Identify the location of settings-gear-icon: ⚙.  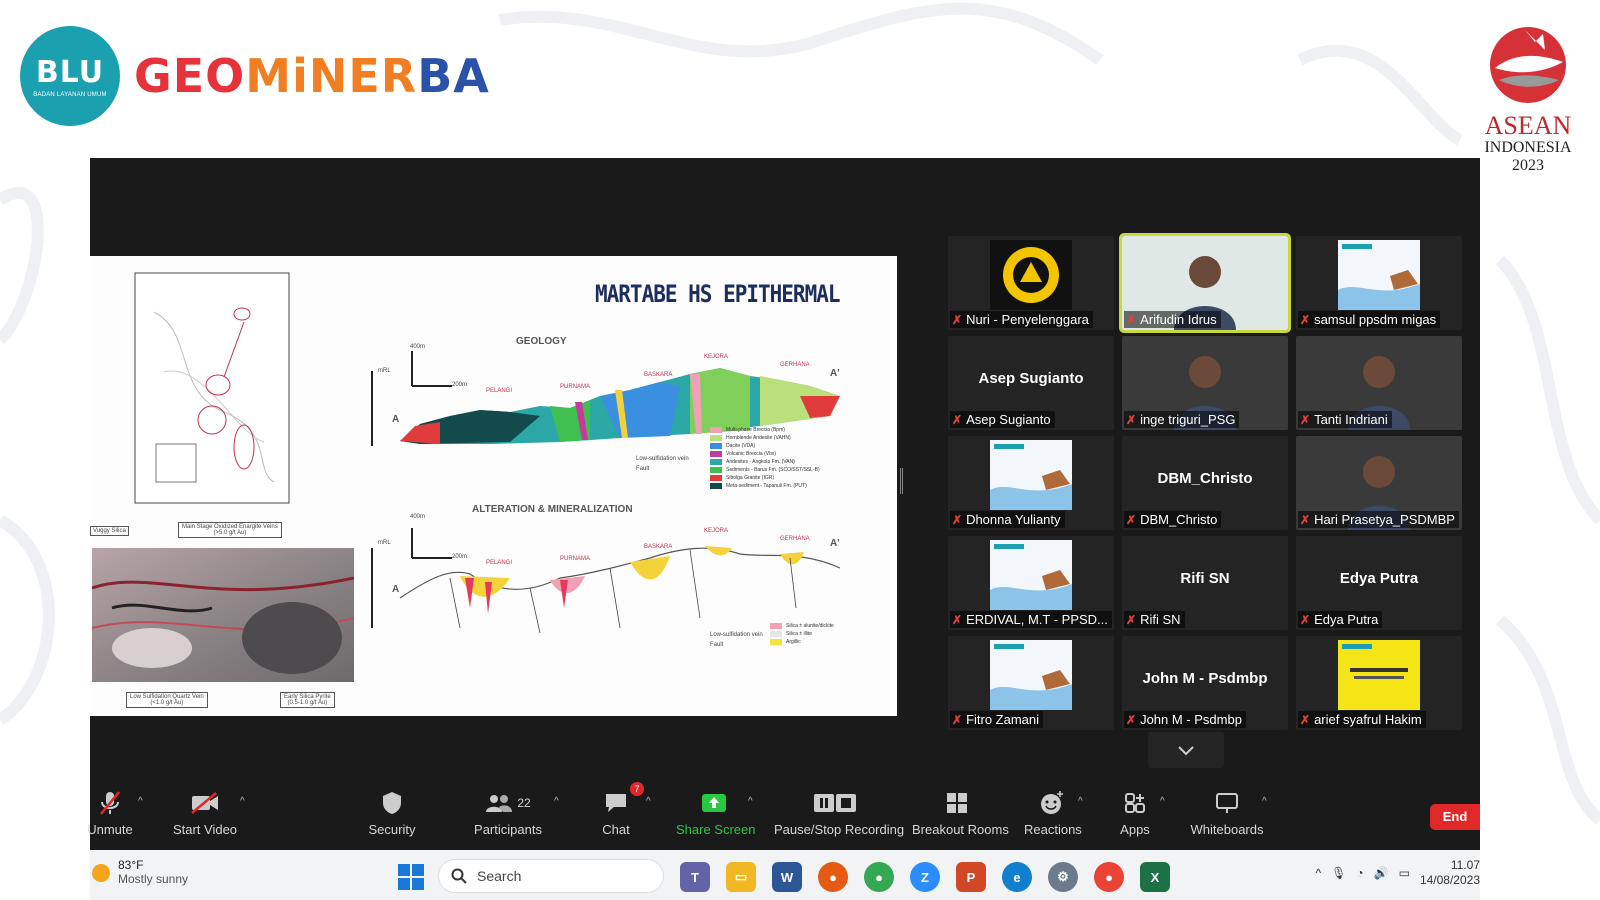
(1063, 877).